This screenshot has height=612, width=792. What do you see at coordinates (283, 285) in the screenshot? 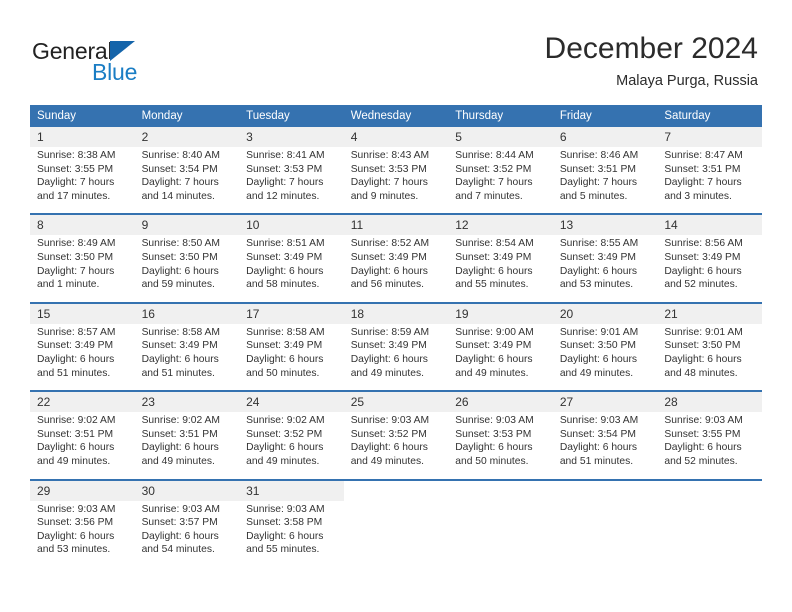
I see `day-daylight-text: and 58 minutes.` at bounding box center [283, 285].